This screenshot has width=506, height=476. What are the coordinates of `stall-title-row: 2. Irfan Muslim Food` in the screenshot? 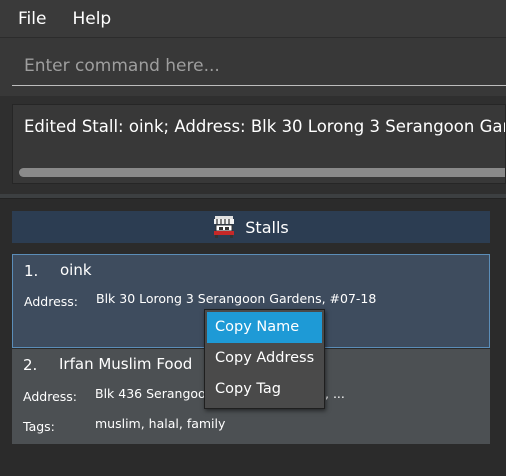 It's located at (107, 364).